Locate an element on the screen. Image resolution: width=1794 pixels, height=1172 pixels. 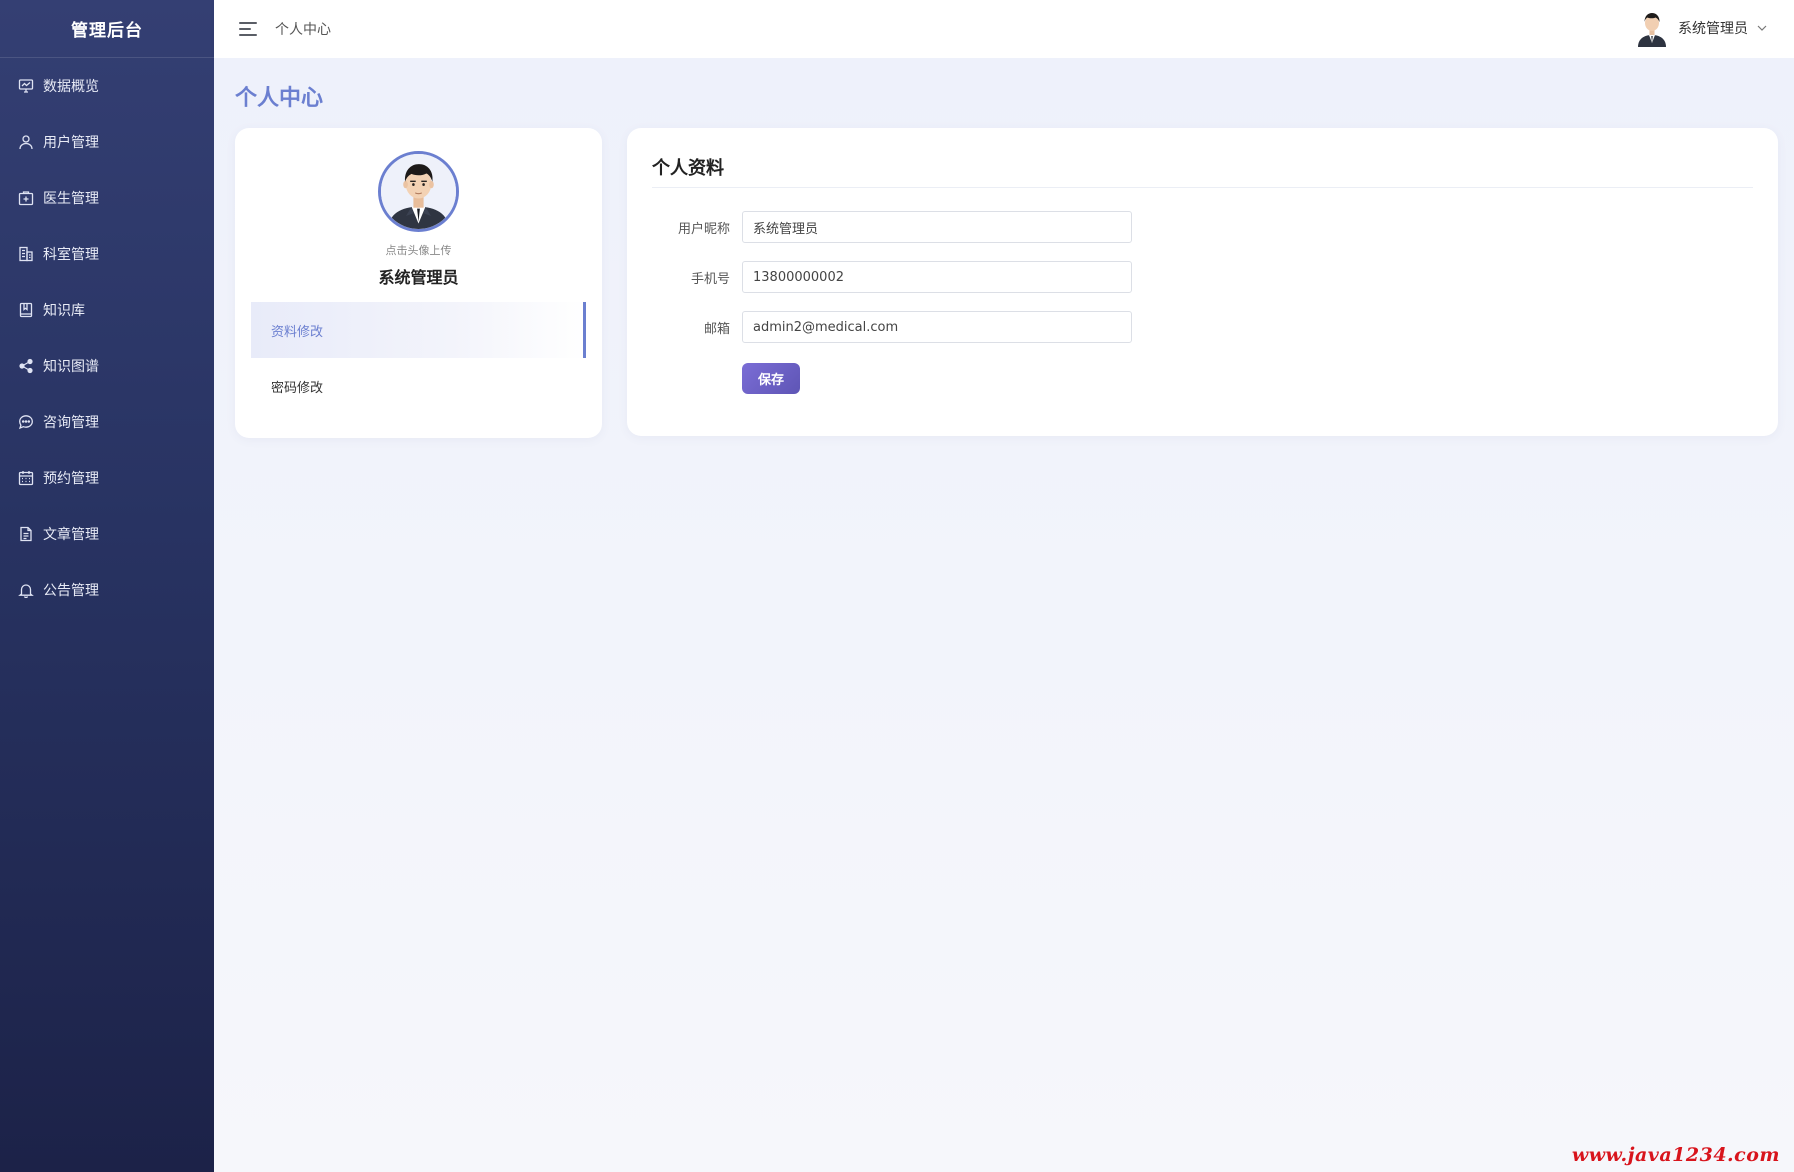
sidebar-item-label: 医生管理 is located at coordinates (71, 199).